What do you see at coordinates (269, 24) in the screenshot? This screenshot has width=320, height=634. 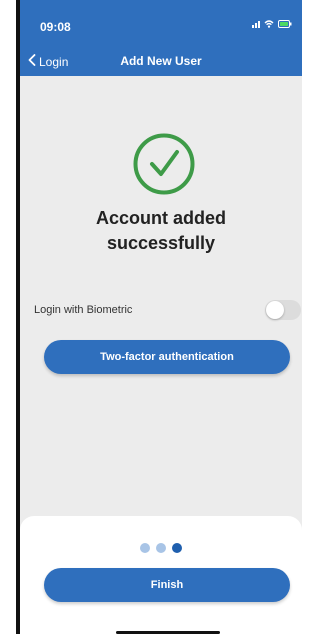 I see `wifi-icon` at bounding box center [269, 24].